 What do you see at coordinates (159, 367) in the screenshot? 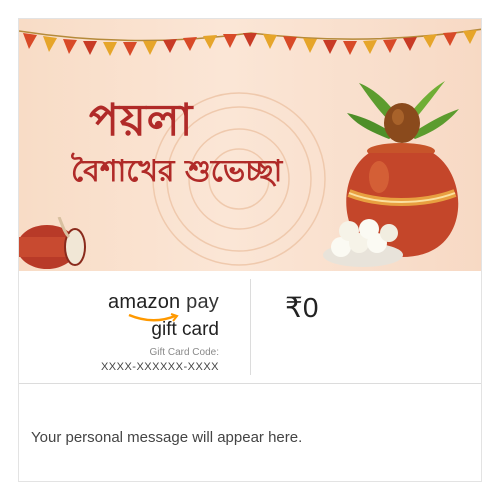
I see `gift-card-code: XXXX-XXXXXX-XXXX` at bounding box center [159, 367].